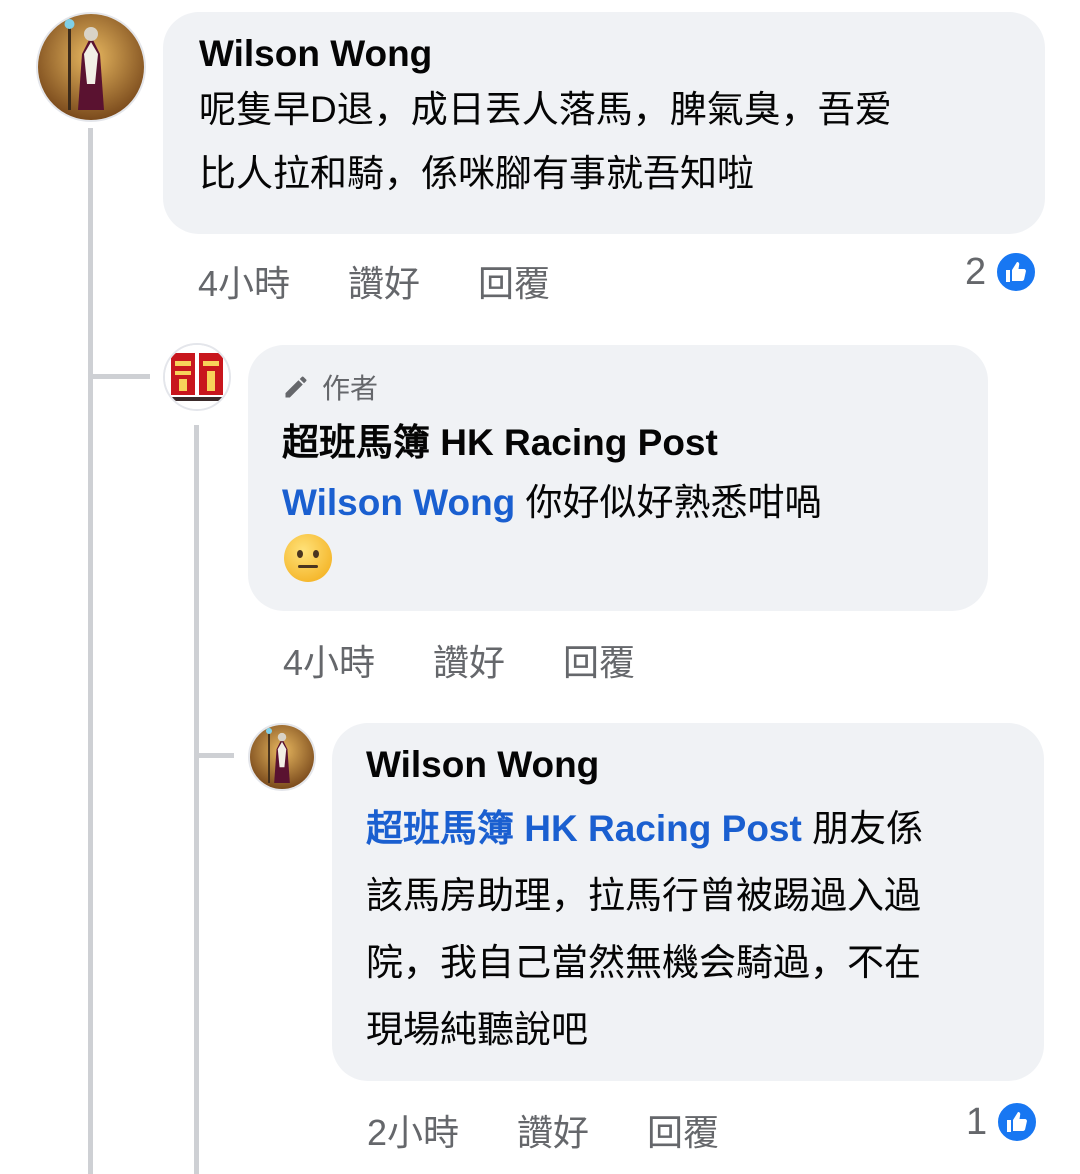 The height and width of the screenshot is (1174, 1080). Describe the element at coordinates (214, 755) in the screenshot. I see `thread-connector-reply2` at that location.